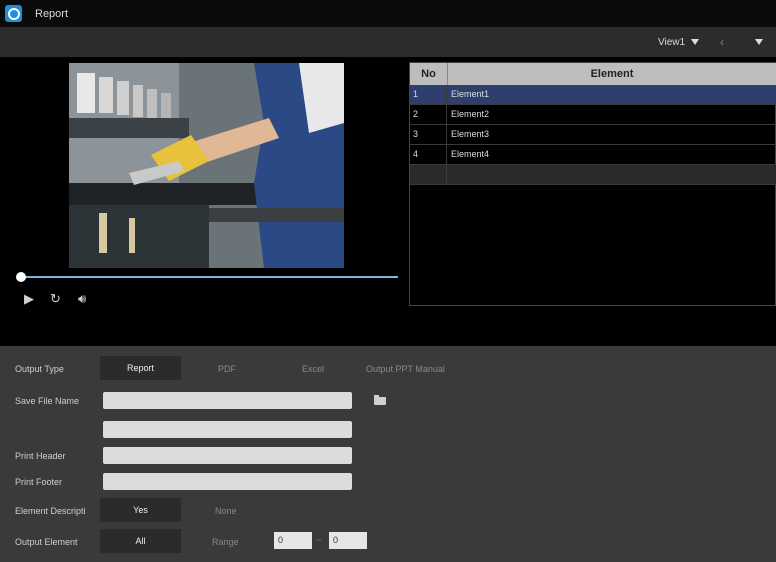 The width and height of the screenshot is (776, 562). What do you see at coordinates (39, 482) in the screenshot?
I see `print-footer-label: Print Footer` at bounding box center [39, 482].